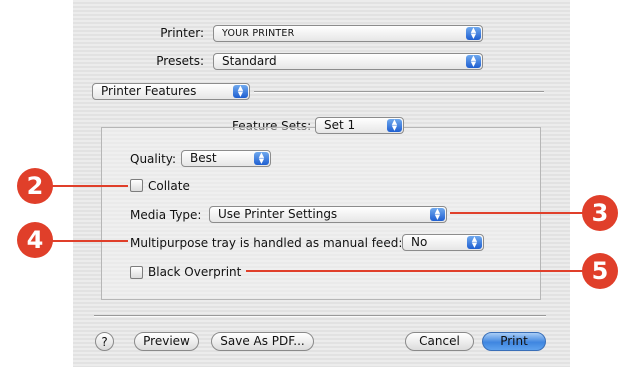 This screenshot has width=629, height=367. Describe the element at coordinates (166, 215) in the screenshot. I see `media-type-label: Media Type:` at that location.